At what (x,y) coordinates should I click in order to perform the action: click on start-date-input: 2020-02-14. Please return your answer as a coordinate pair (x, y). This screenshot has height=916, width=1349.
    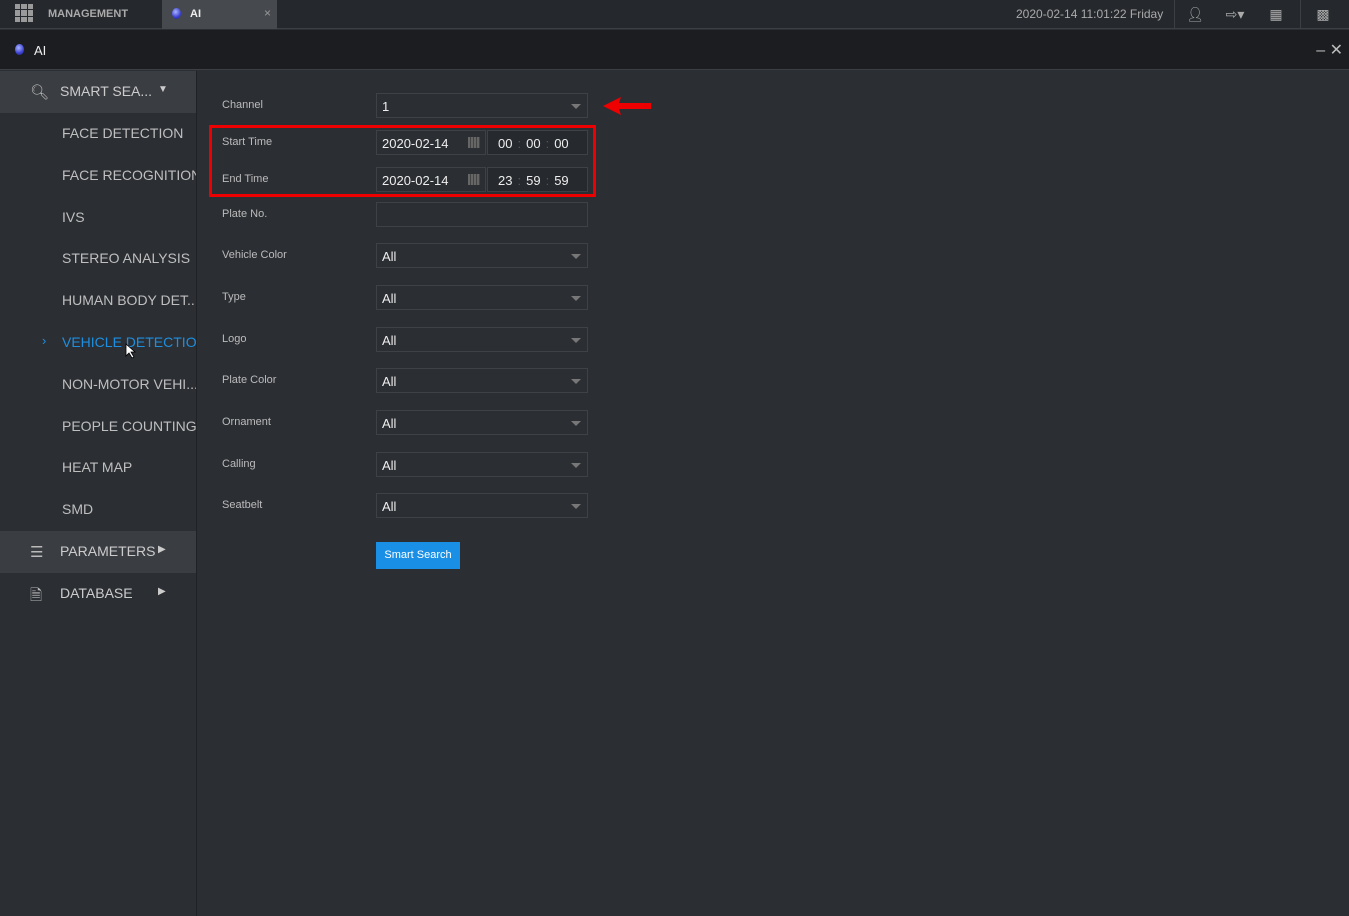
    Looking at the image, I should click on (431, 142).